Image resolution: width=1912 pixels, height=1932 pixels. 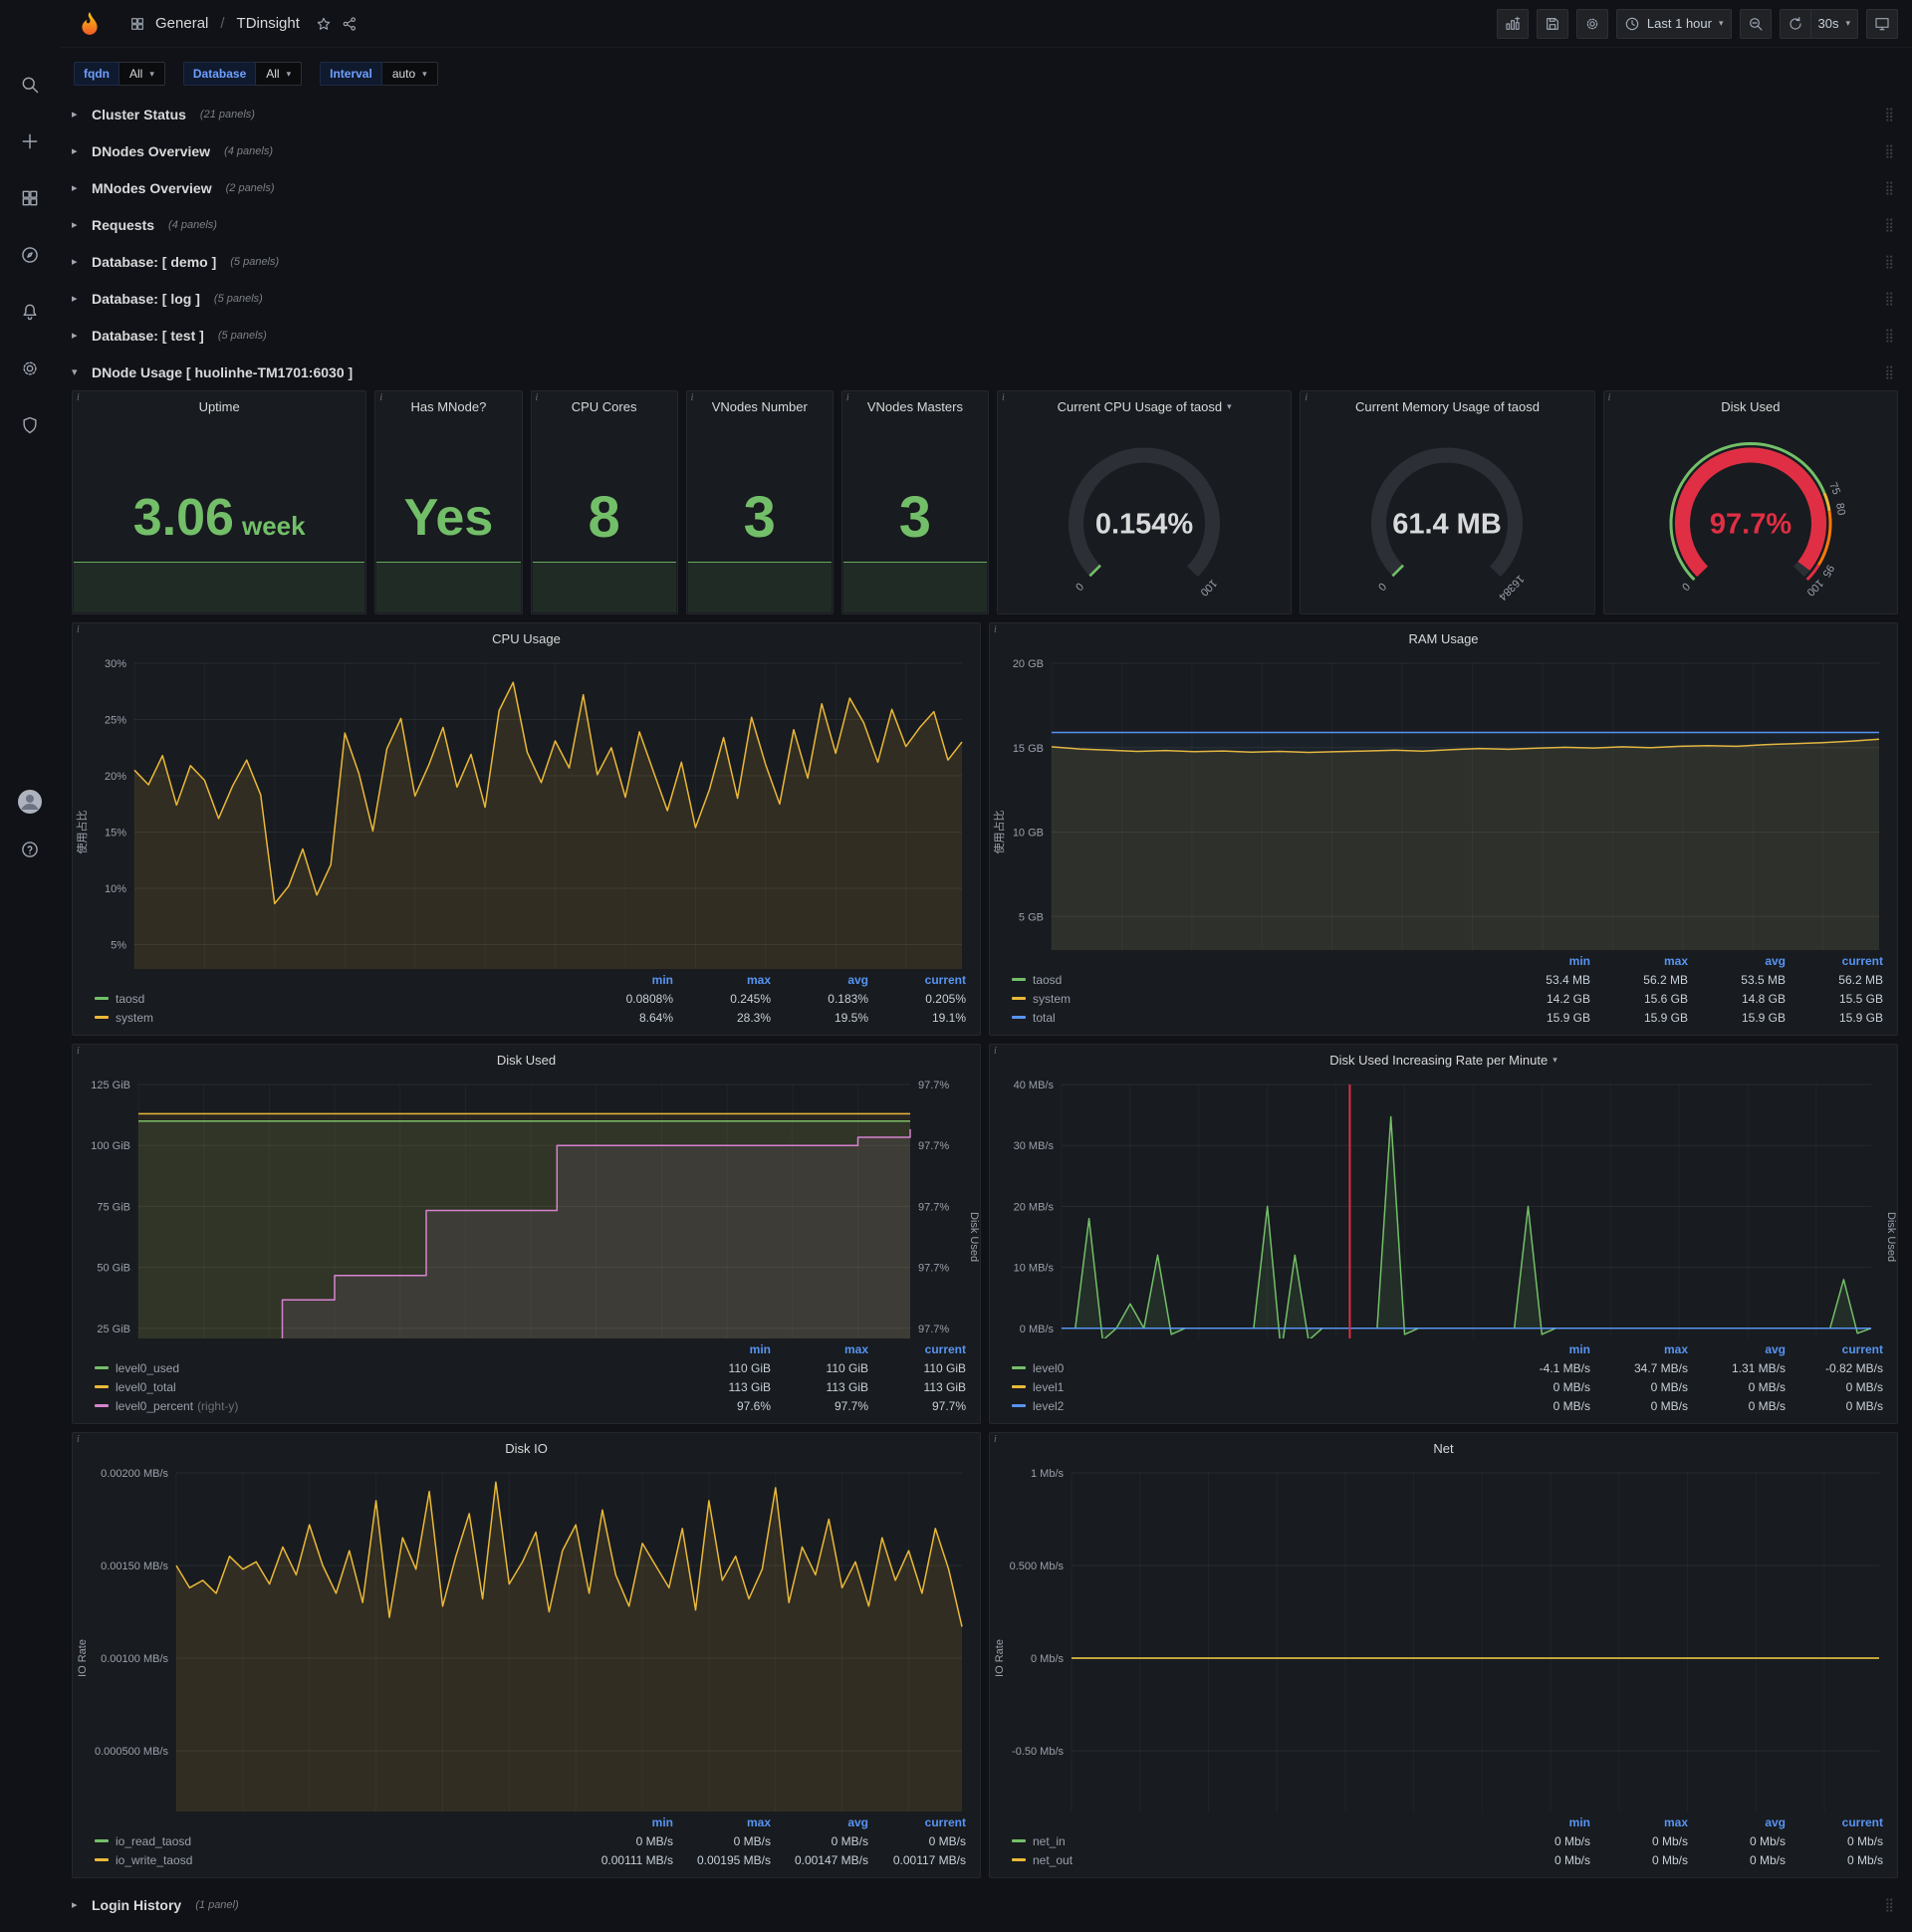 What do you see at coordinates (90, 24) in the screenshot?
I see `grafana-logo` at bounding box center [90, 24].